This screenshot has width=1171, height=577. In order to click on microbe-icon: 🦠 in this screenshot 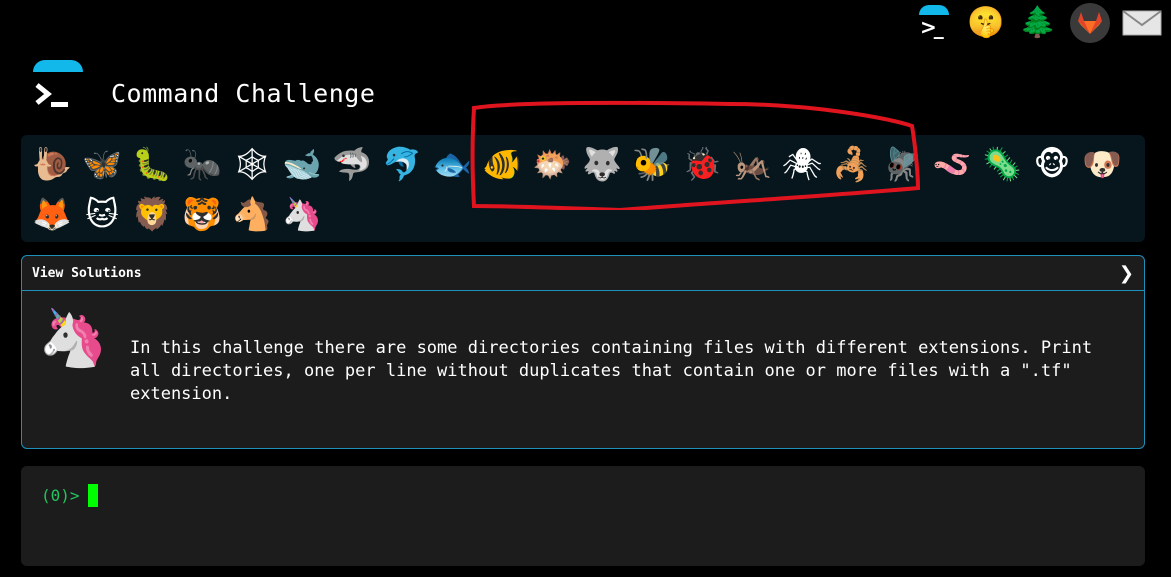, I will do `click(1002, 164)`.